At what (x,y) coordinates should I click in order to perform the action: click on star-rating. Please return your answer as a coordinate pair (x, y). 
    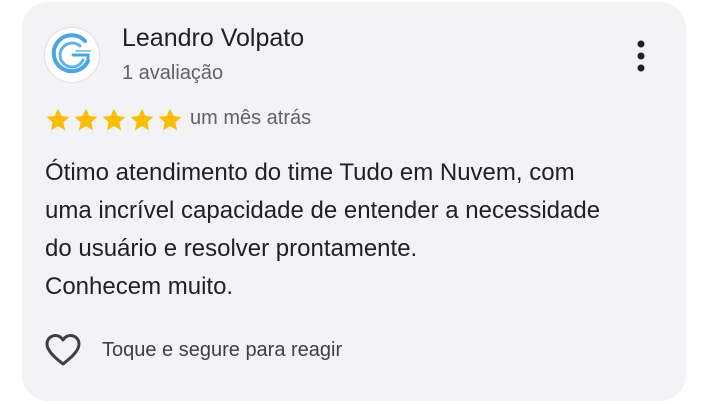
    Looking at the image, I should click on (114, 120).